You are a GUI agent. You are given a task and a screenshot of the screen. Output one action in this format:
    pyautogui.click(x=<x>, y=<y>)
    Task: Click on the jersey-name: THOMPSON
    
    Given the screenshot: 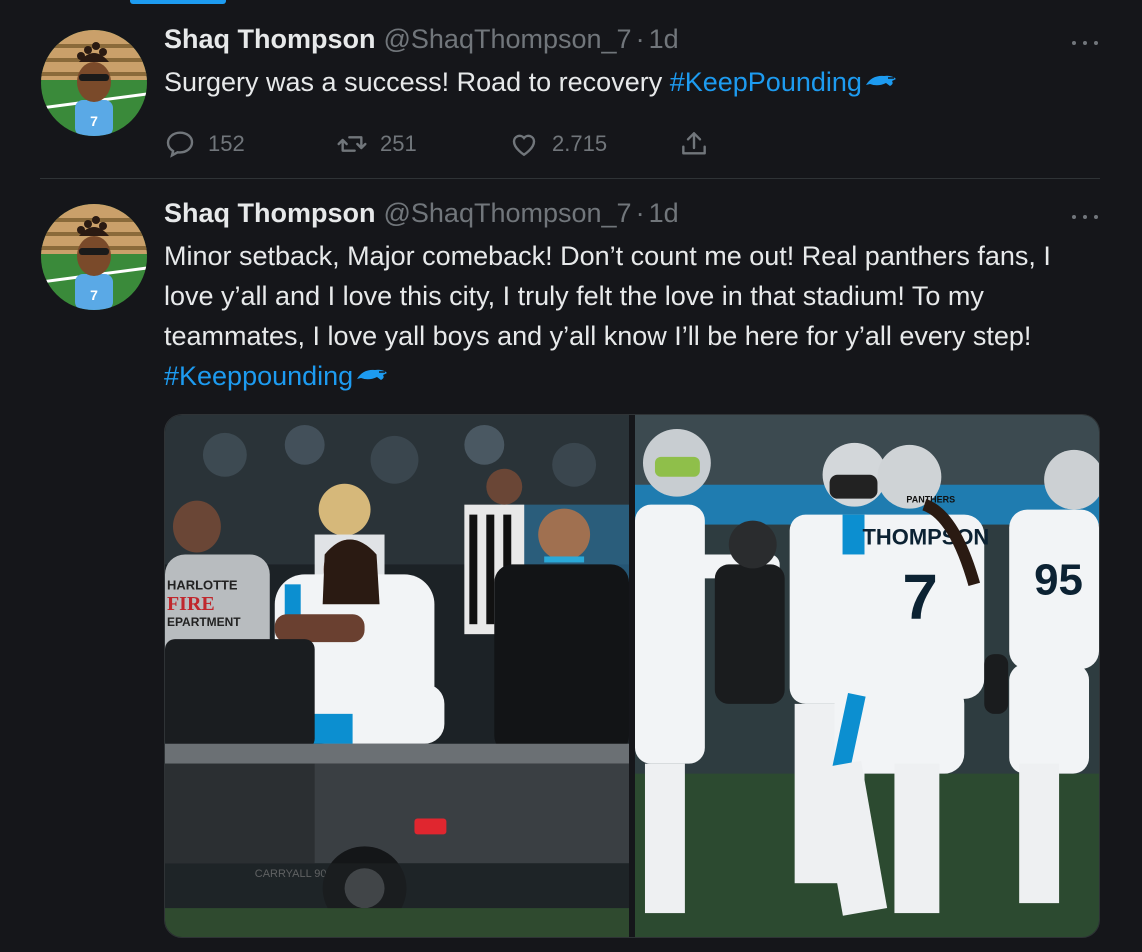 What is the action you would take?
    pyautogui.click(x=926, y=537)
    